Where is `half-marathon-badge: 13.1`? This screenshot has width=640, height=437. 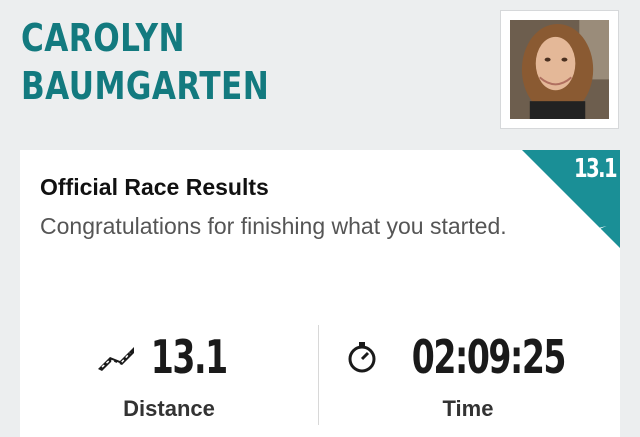 half-marathon-badge: 13.1 is located at coordinates (569, 202).